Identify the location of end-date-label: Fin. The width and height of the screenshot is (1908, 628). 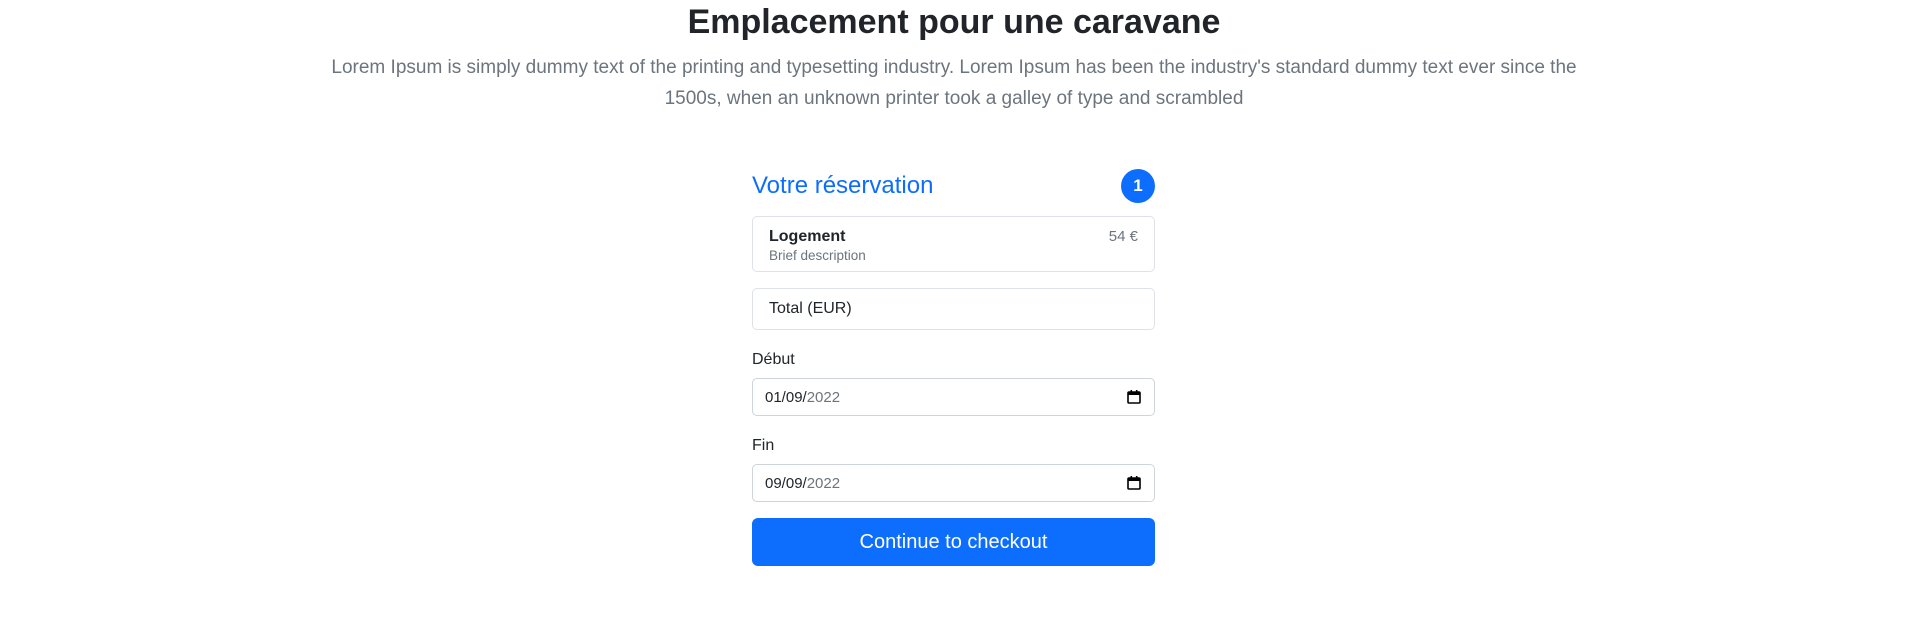
(763, 445).